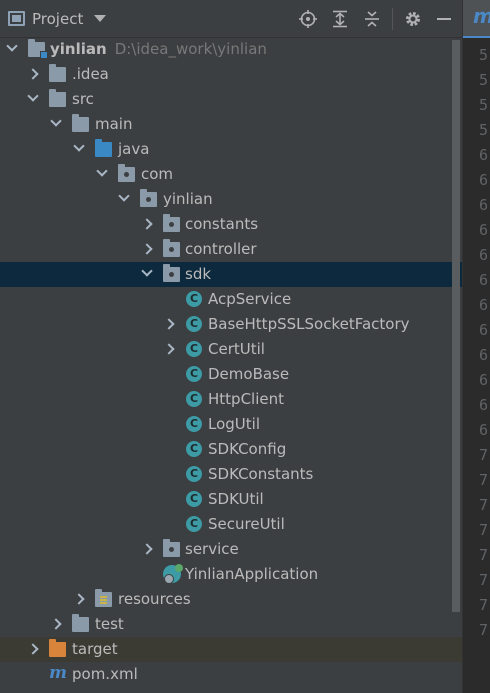  What do you see at coordinates (103, 598) in the screenshot?
I see `resources-folder-icon` at bounding box center [103, 598].